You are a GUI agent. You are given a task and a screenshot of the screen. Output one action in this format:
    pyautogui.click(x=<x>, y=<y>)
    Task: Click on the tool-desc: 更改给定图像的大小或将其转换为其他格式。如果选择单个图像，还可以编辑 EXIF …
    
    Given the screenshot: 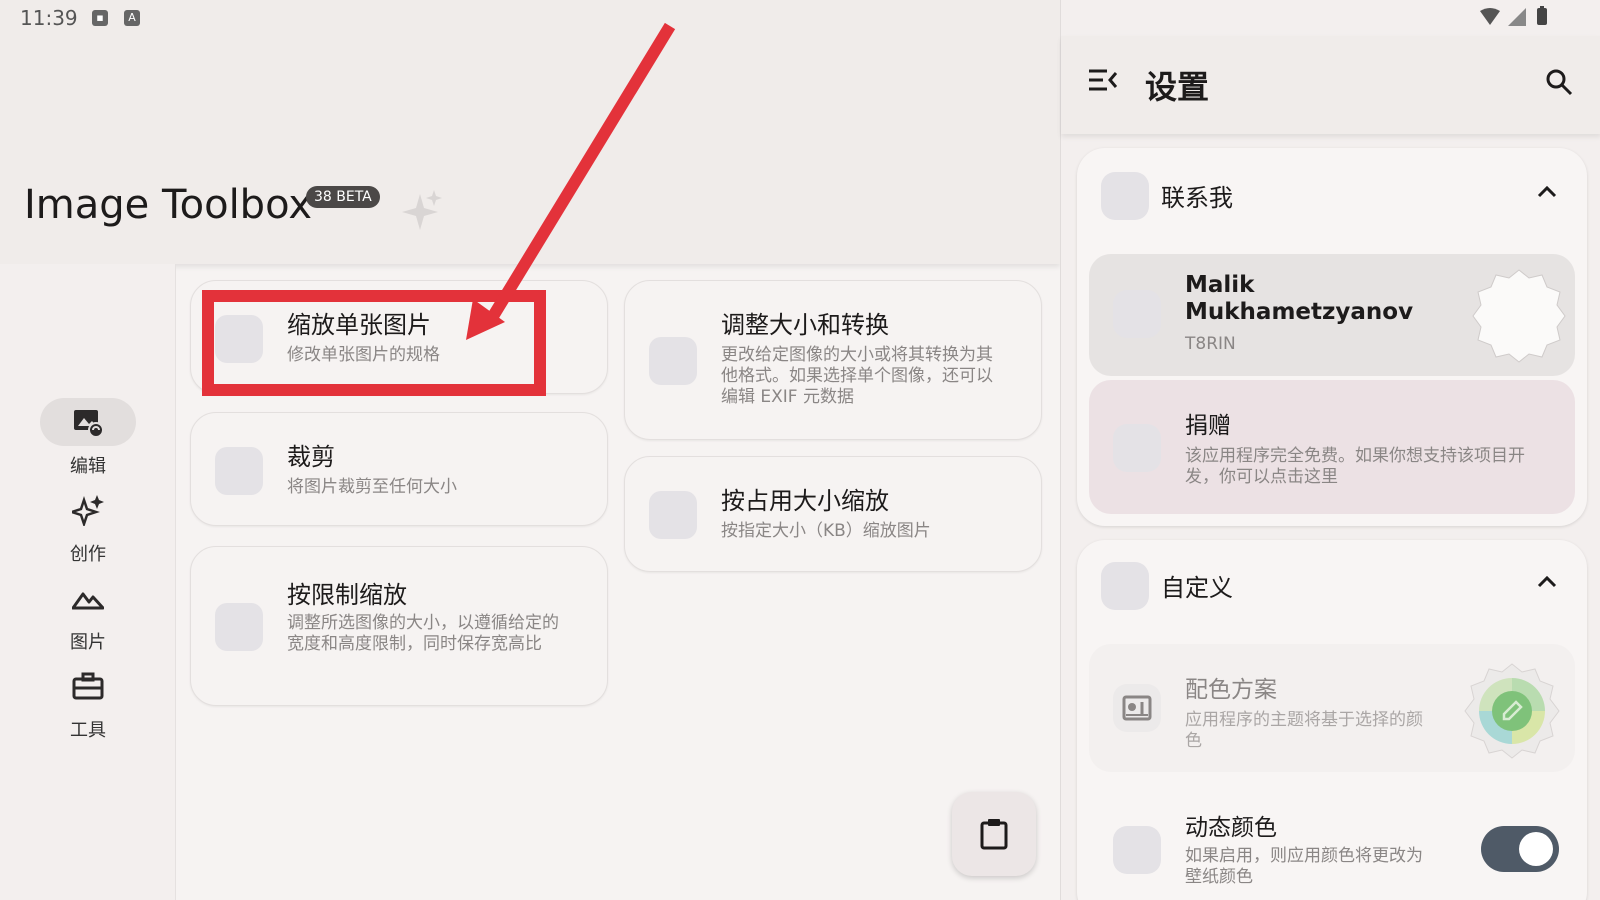 What is the action you would take?
    pyautogui.click(x=857, y=376)
    